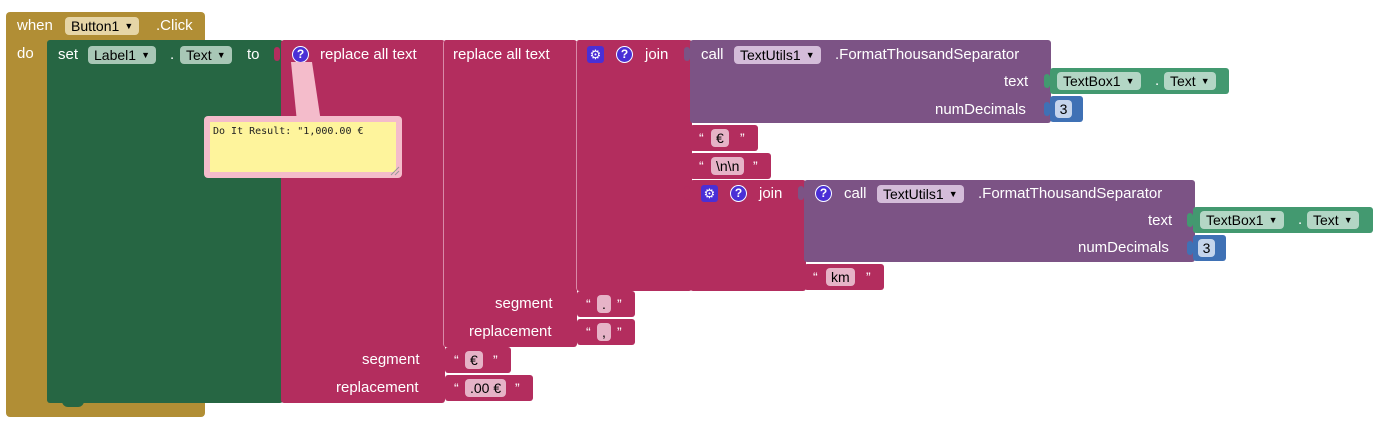  I want to click on join-2-label: join, so click(771, 193).